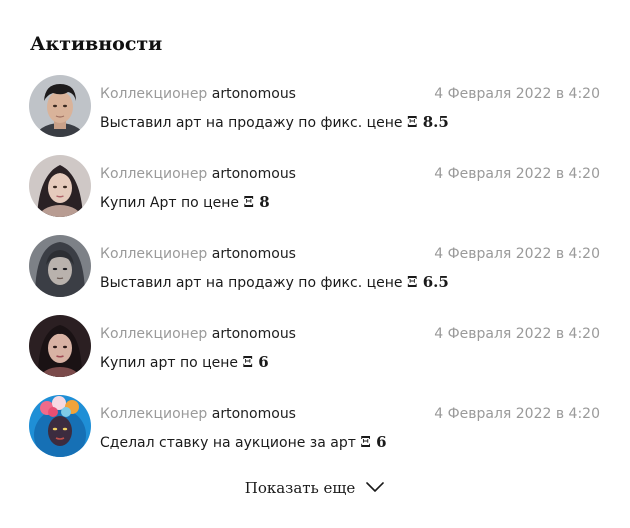 The image size is (630, 528). I want to click on activity-action-text: Купил арт по цене, so click(171, 363).